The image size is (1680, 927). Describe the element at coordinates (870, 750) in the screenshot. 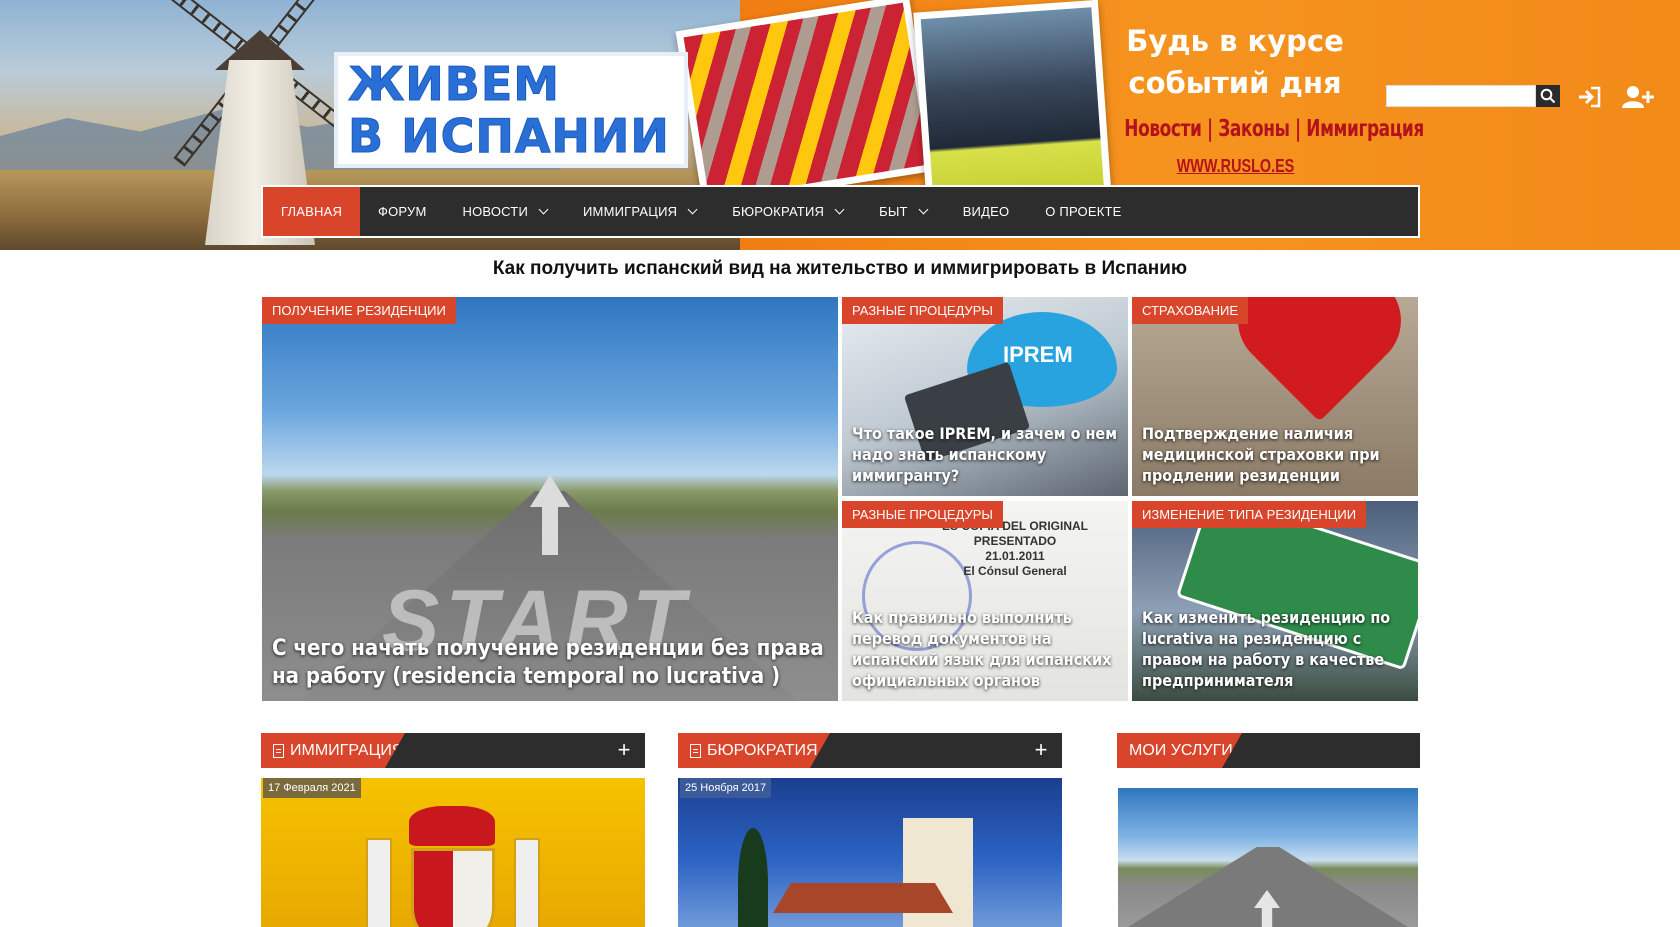

I see `section-header-bureaucracy: БЮРОКРАТИЯ +` at that location.